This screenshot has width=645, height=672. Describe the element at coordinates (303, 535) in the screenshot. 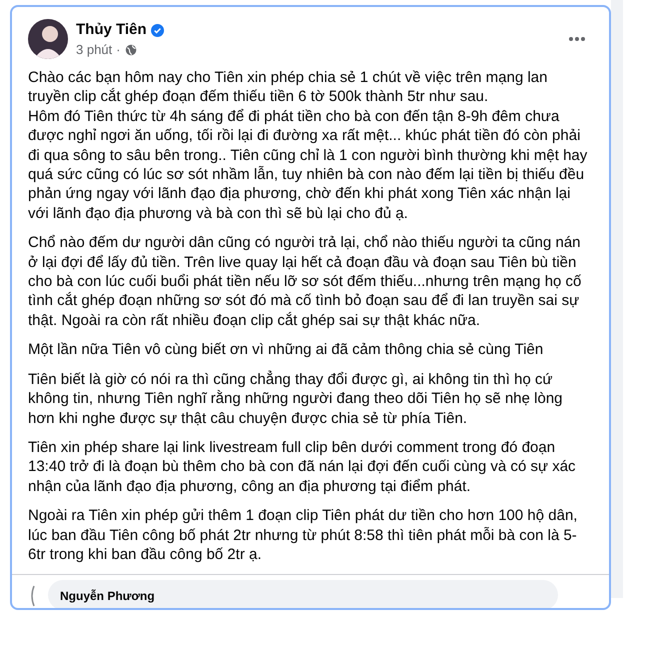

I see `post-paragraph: Ngoài ra Tiên xin phép gửi thêm 1 đoạn clip Tiên phát dư tiền cho hơn 100 hộ dân, lúc ban đầu Tiên công bố phát 2tr nhưng từ phút 8:58 thì tiên phát mỗi bà con là 5-6tr trong khi ban đầu công bố 2tr ạ.` at that location.